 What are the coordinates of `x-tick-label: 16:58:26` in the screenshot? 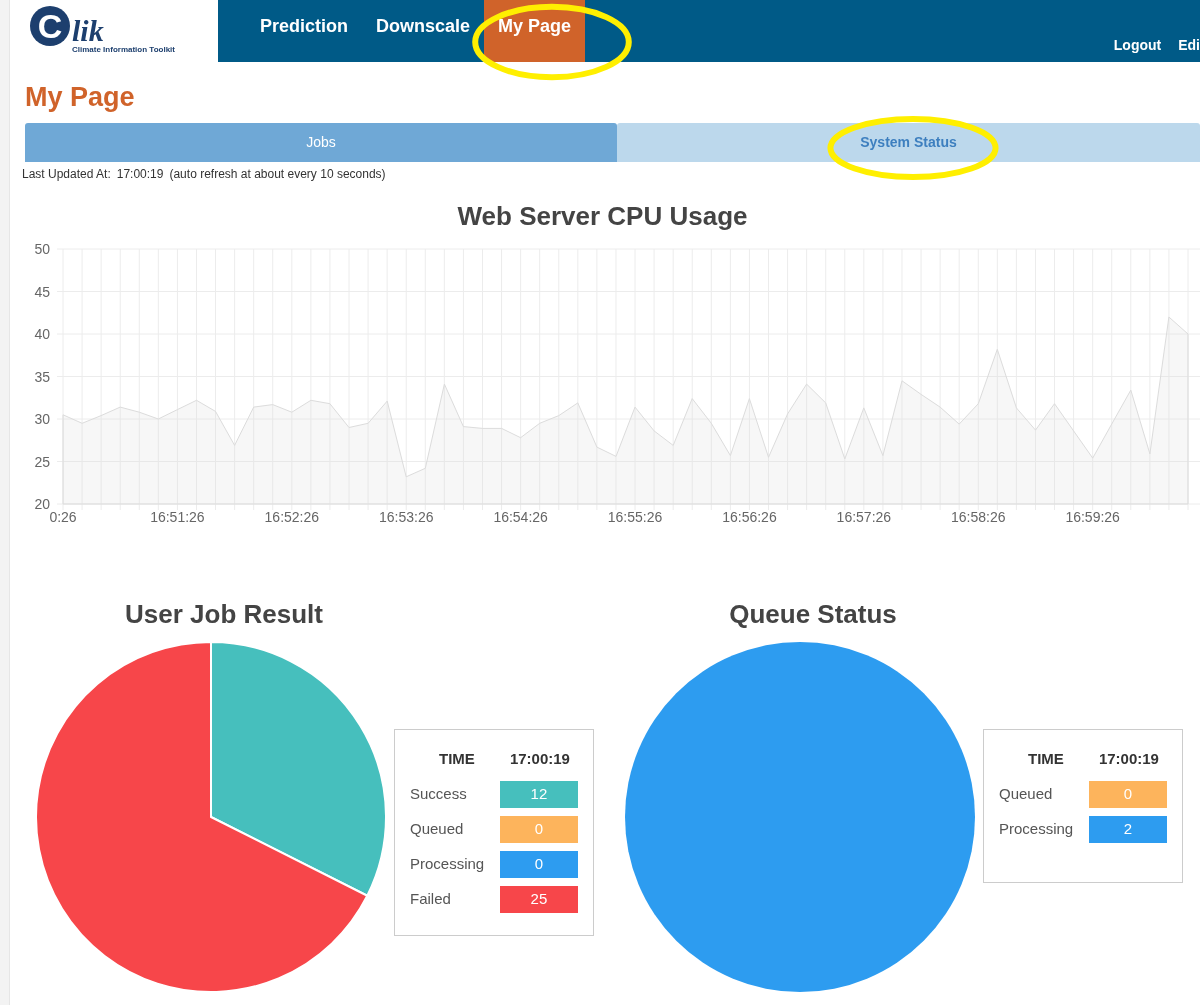 It's located at (978, 517).